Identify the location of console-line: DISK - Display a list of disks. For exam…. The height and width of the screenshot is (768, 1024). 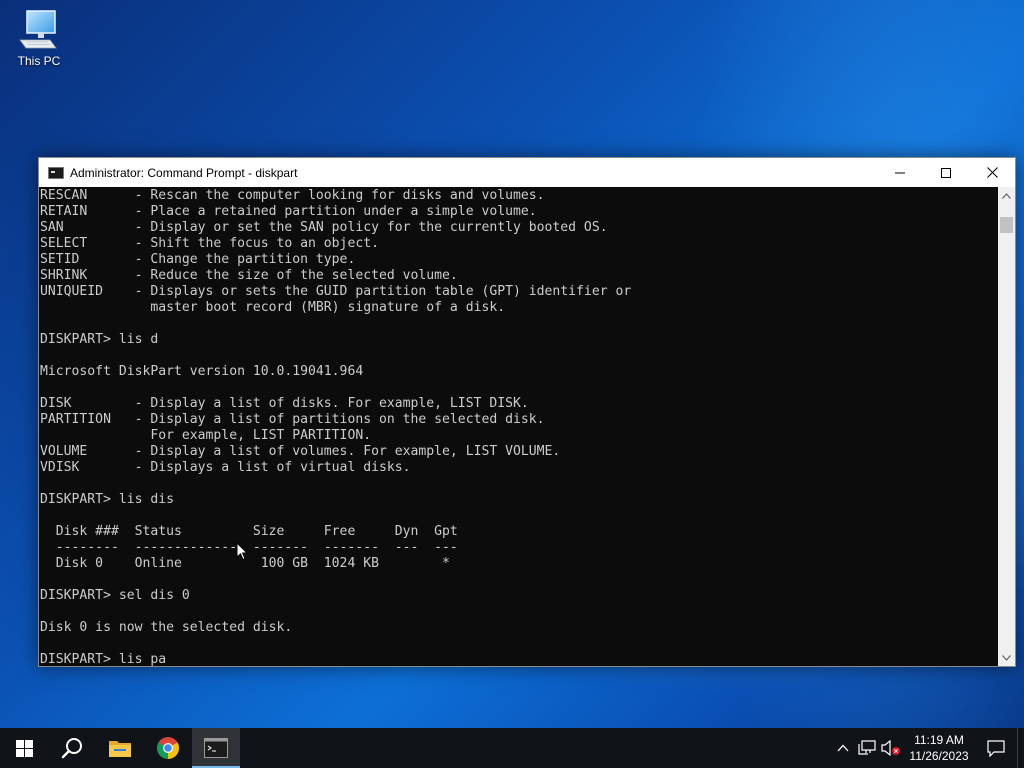
(284, 403).